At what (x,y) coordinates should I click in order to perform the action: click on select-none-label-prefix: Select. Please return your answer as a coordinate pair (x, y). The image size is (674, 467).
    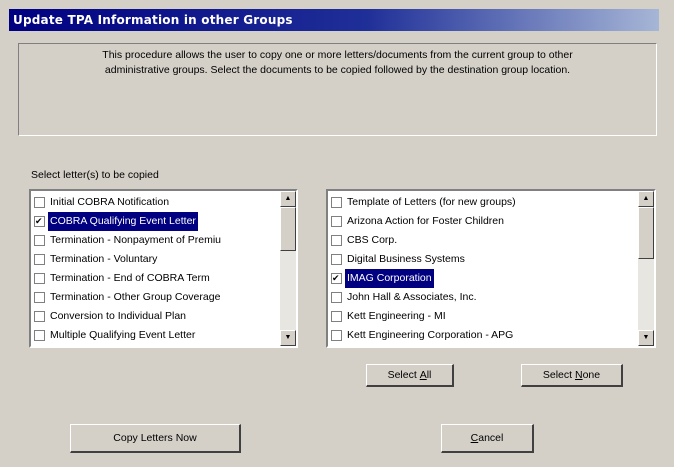
    Looking at the image, I should click on (558, 375).